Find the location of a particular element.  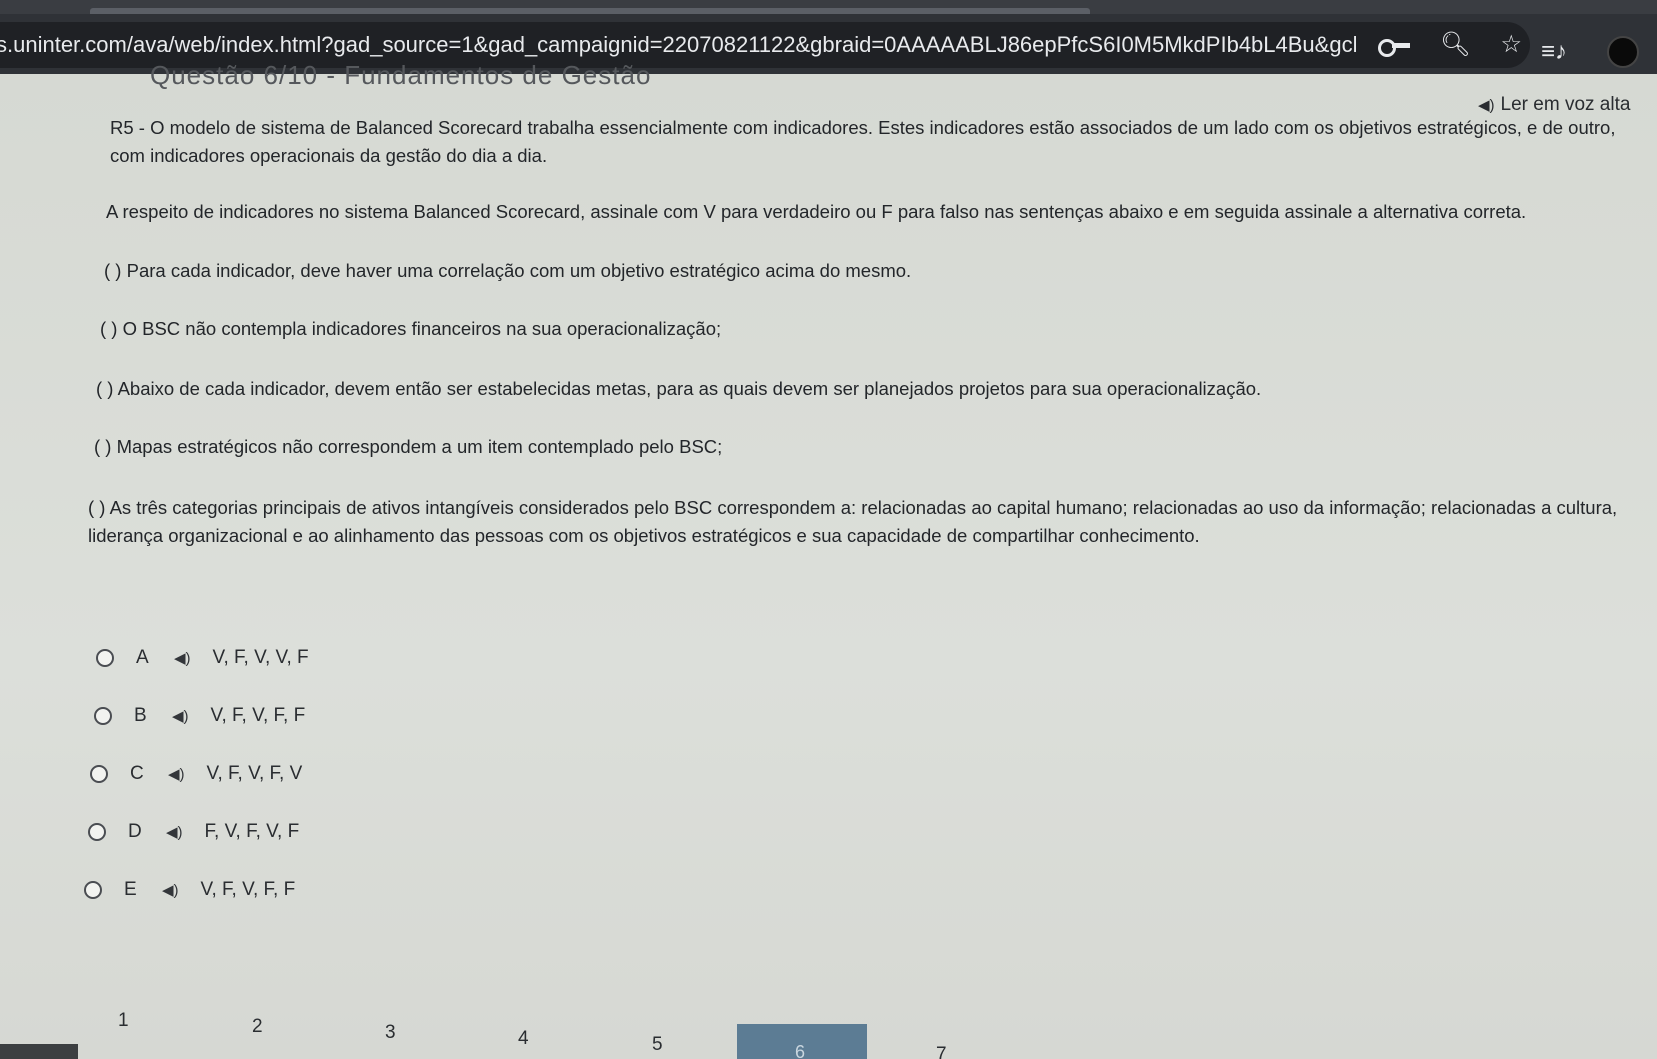

option-letter: C is located at coordinates (137, 773).